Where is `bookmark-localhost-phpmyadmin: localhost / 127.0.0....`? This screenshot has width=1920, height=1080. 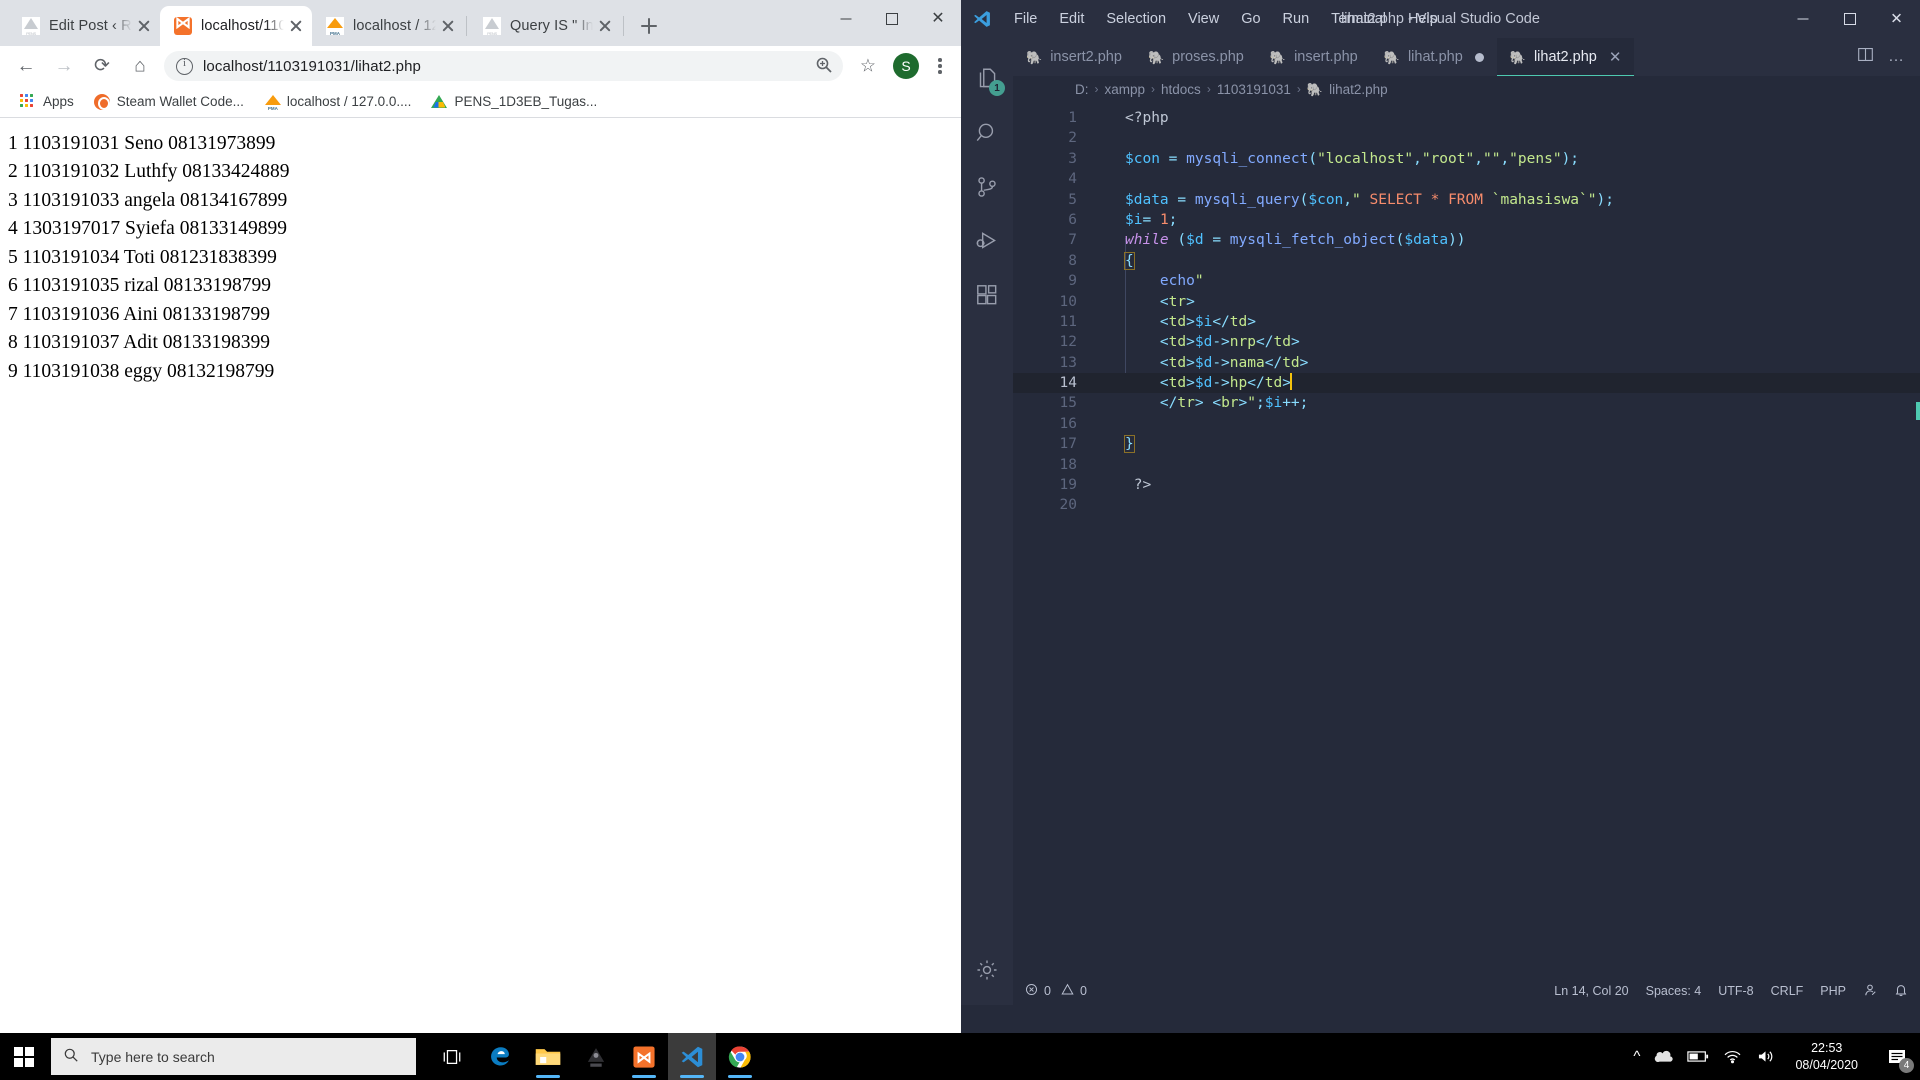 bookmark-localhost-phpmyadmin: localhost / 127.0.0.... is located at coordinates (338, 102).